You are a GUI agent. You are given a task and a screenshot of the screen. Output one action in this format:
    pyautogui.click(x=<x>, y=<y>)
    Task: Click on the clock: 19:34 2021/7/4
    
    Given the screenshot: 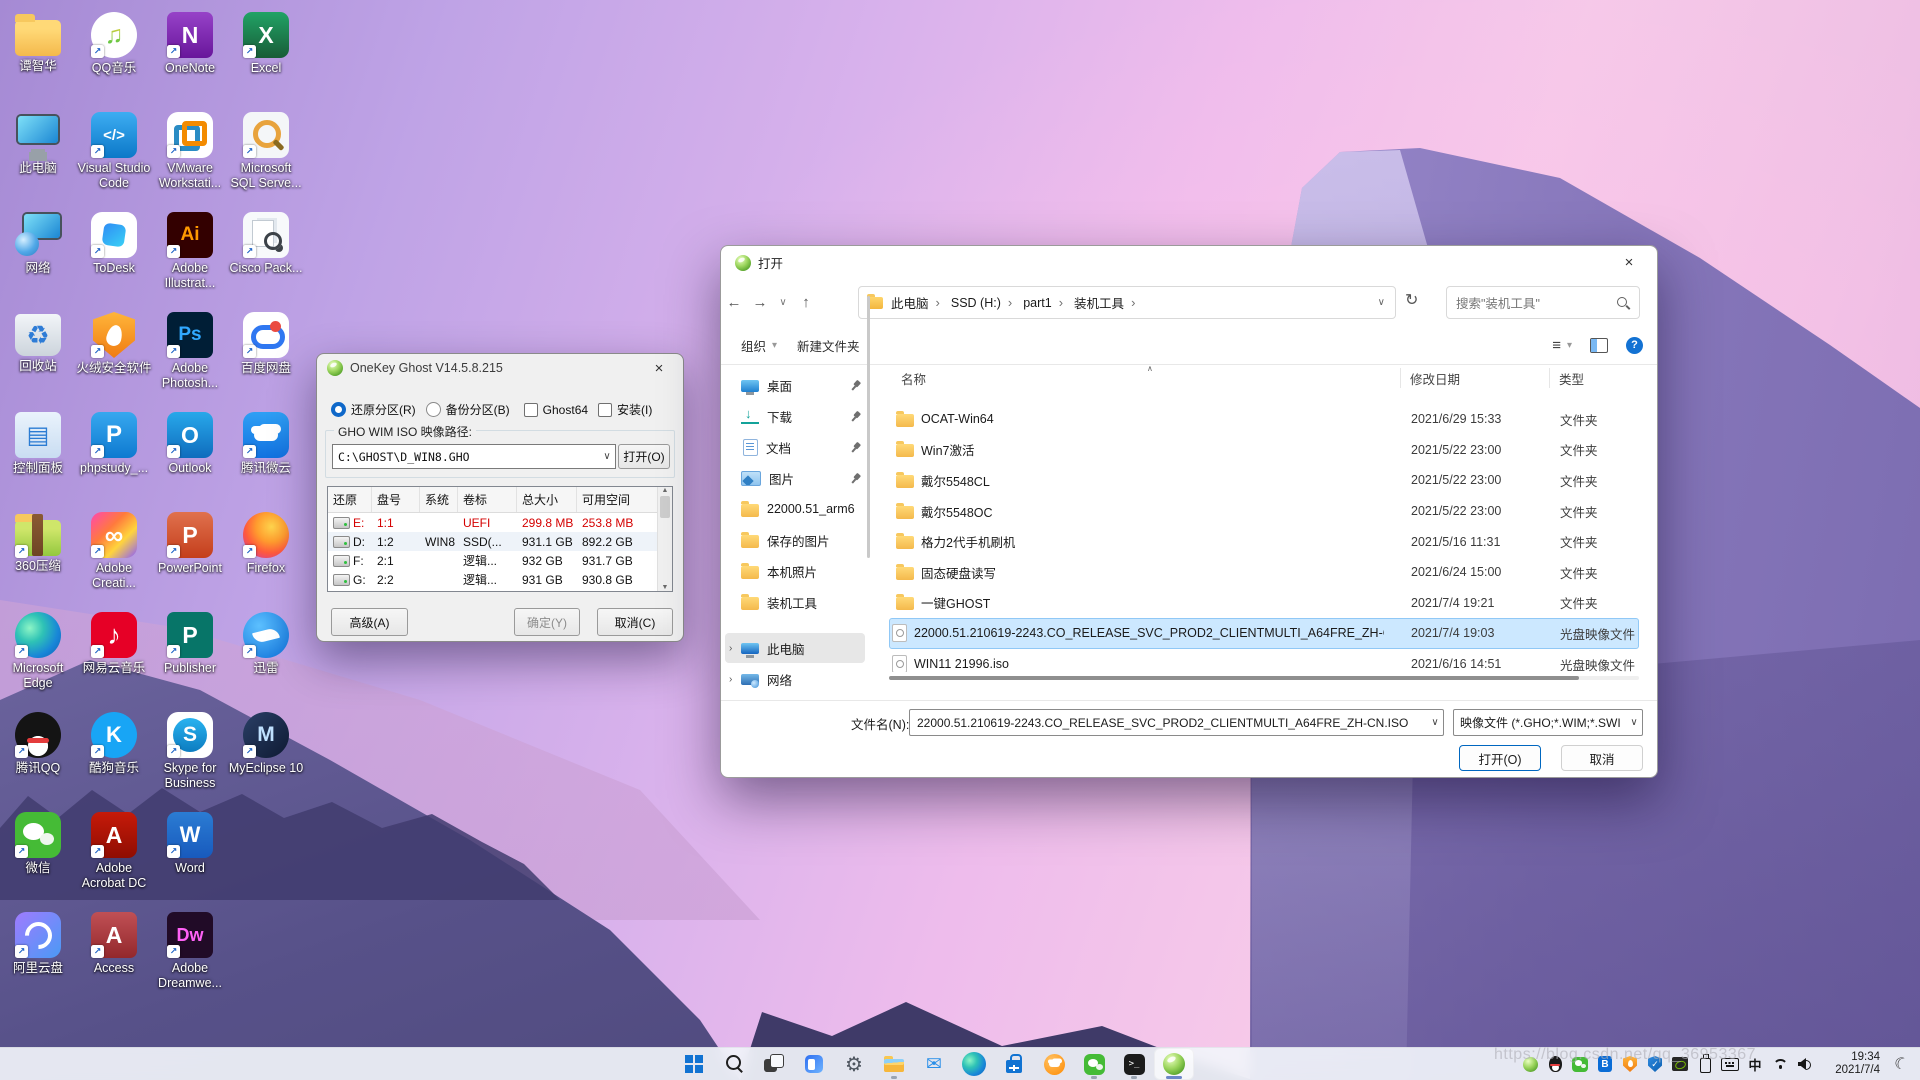 What is the action you would take?
    pyautogui.click(x=1857, y=1064)
    